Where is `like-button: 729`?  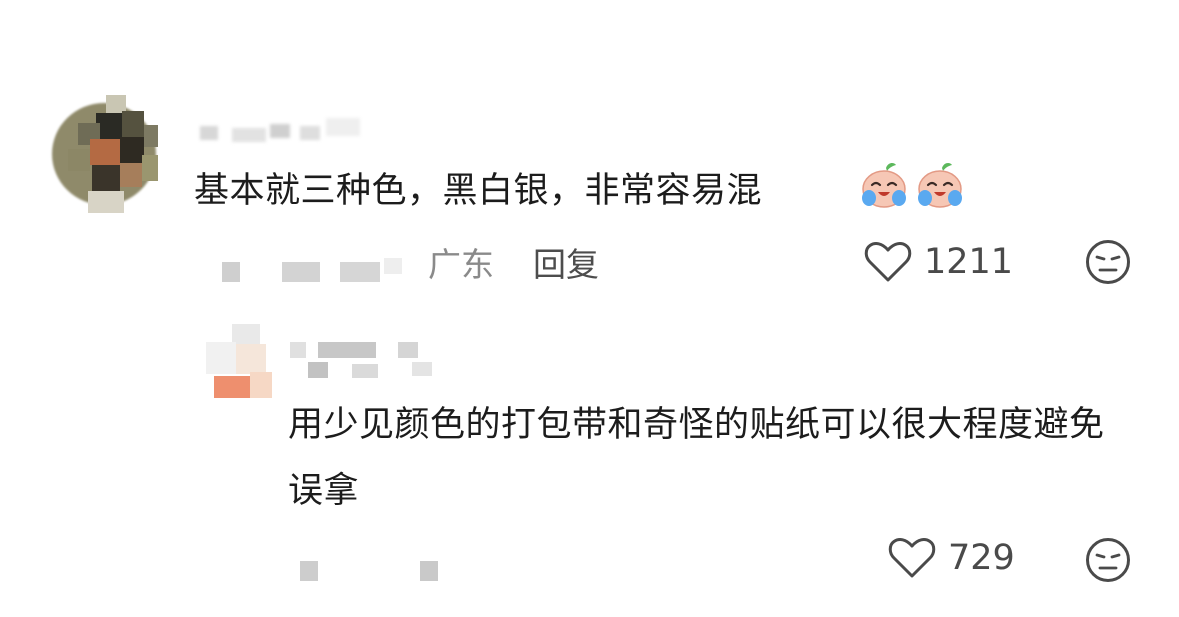 like-button: 729 is located at coordinates (951, 558).